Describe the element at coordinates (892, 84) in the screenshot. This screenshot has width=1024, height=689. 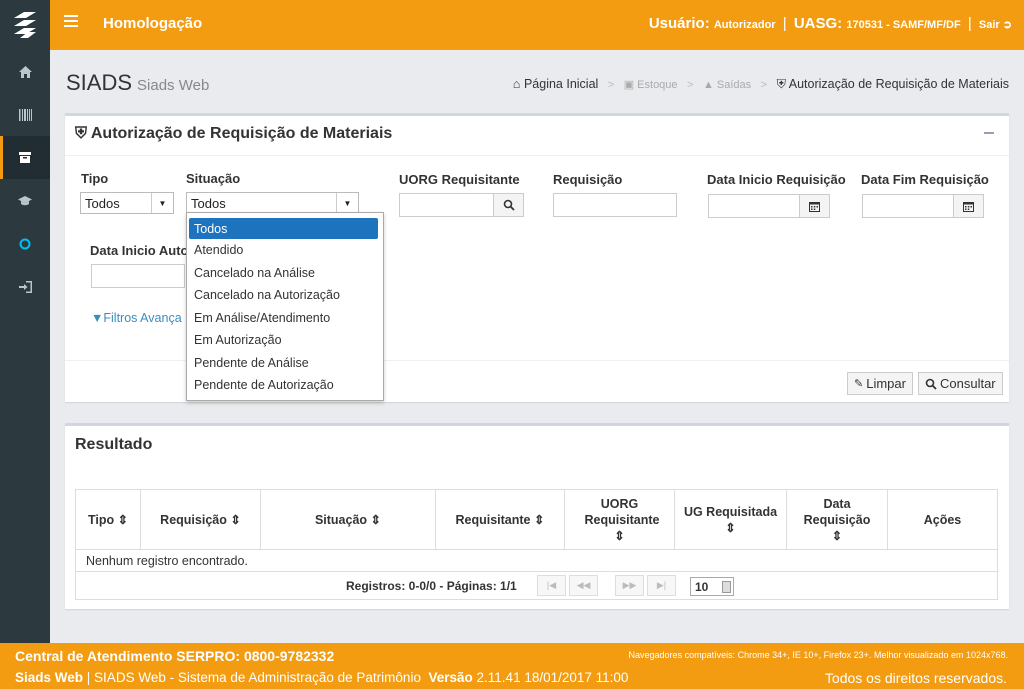
I see `breadcrumb-current: ⛨ Autorização de Requisição de Materiais` at that location.